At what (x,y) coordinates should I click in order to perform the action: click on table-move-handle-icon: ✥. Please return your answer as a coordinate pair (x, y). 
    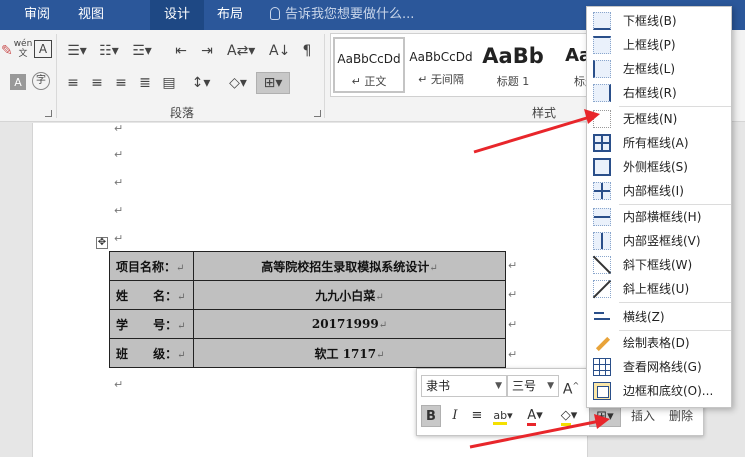
    Looking at the image, I should click on (102, 243).